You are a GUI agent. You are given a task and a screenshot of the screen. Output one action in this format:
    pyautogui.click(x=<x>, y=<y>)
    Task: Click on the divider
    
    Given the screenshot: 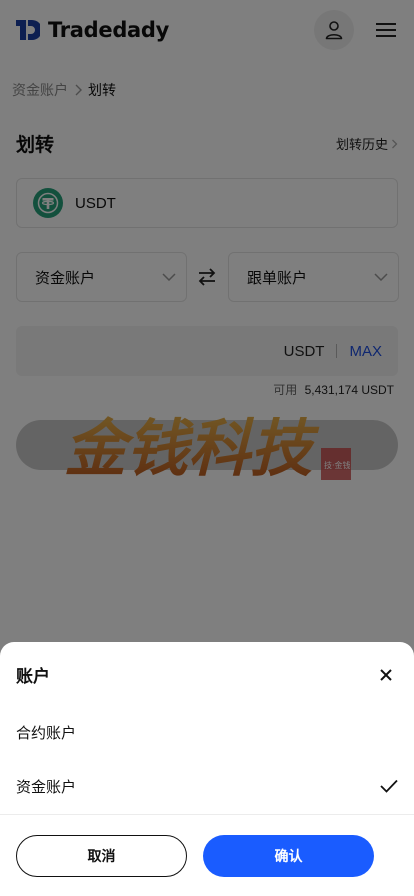 What is the action you would take?
    pyautogui.click(x=207, y=814)
    